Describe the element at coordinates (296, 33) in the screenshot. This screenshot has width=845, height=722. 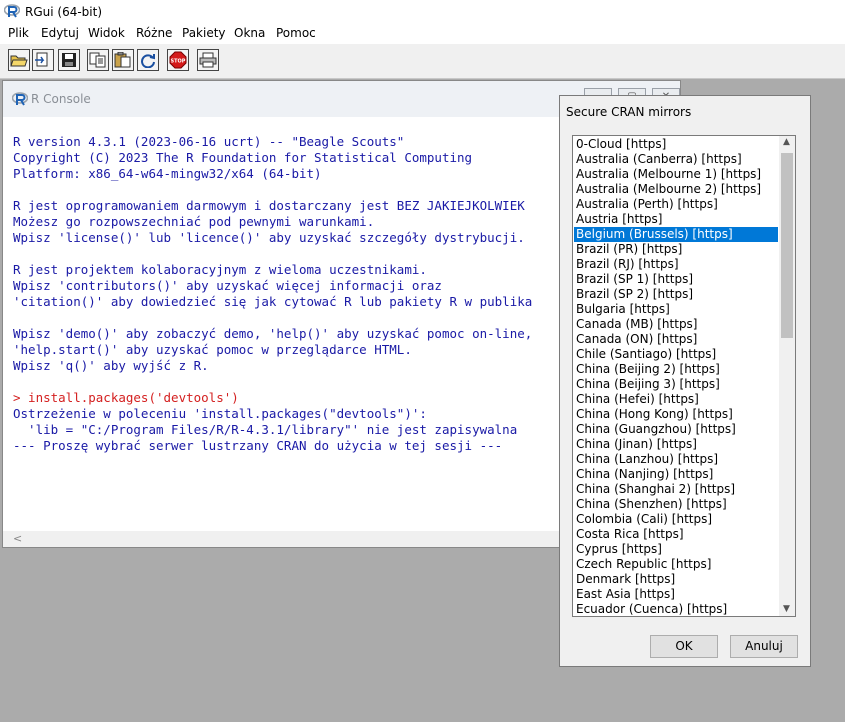
I see `menu-pomoc: Pomoc` at that location.